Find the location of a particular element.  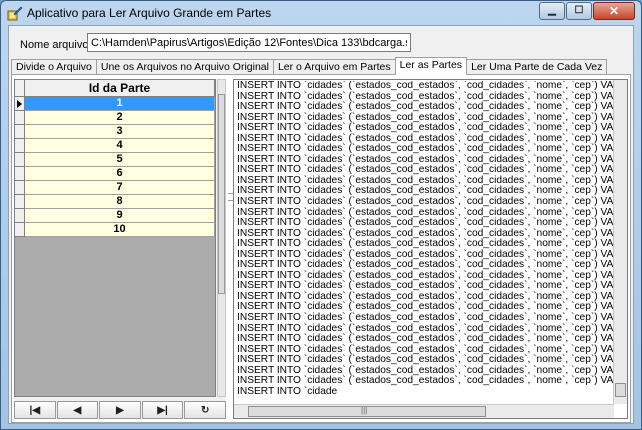

prior-record-button: ◀ is located at coordinates (77, 410).